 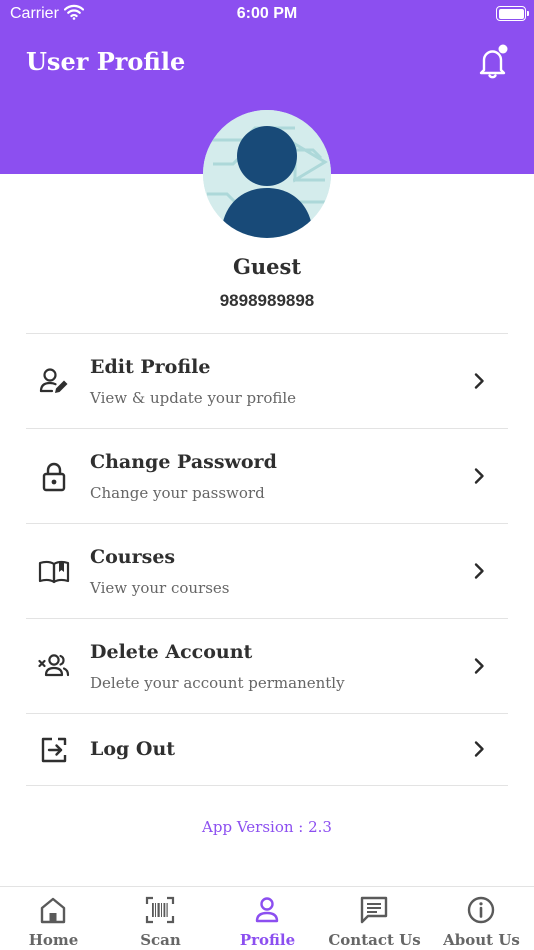 What do you see at coordinates (150, 367) in the screenshot?
I see `menu-item-title: Edit Profile` at bounding box center [150, 367].